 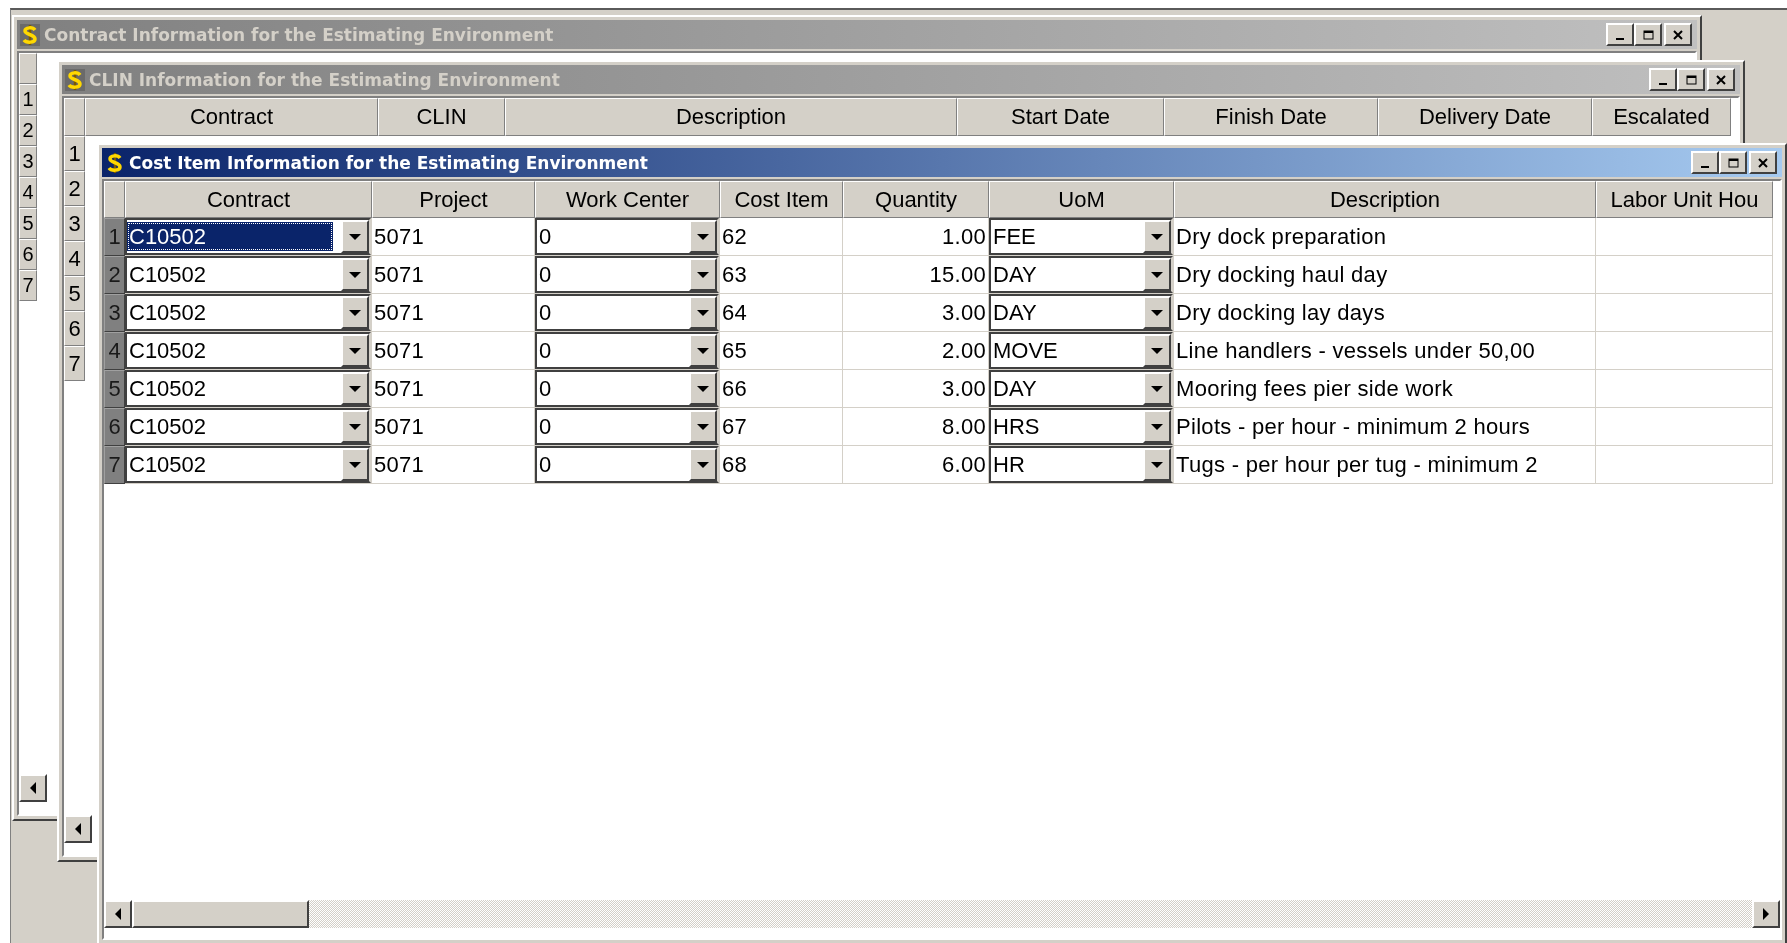 I want to click on column-header: Project, so click(x=453, y=199).